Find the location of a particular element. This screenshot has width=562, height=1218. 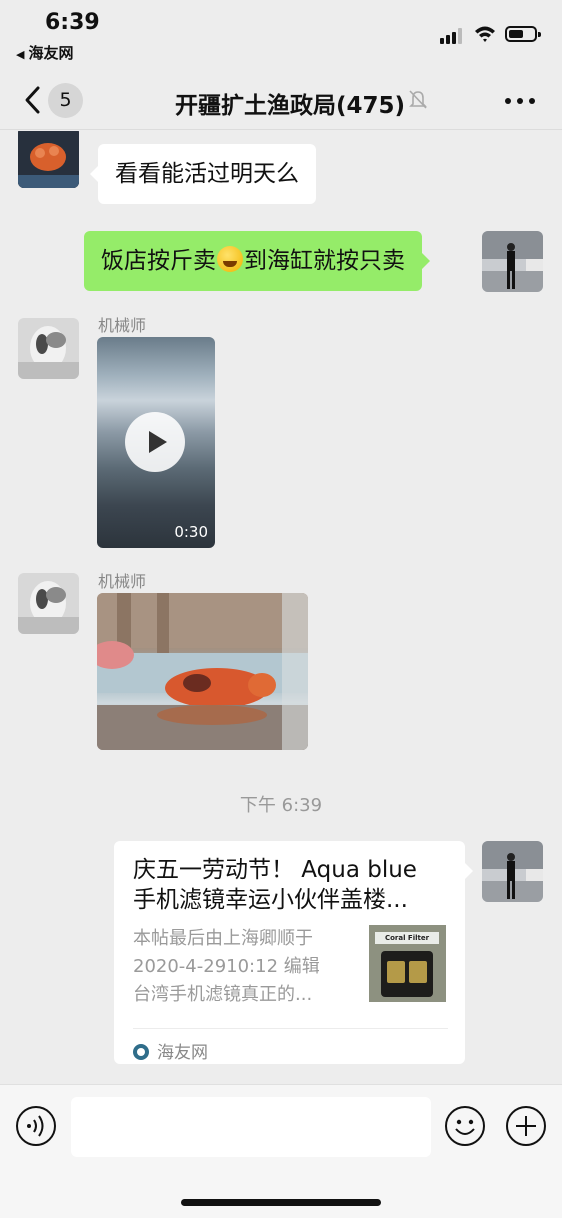

back-app-label: 海友网 is located at coordinates (51, 53).